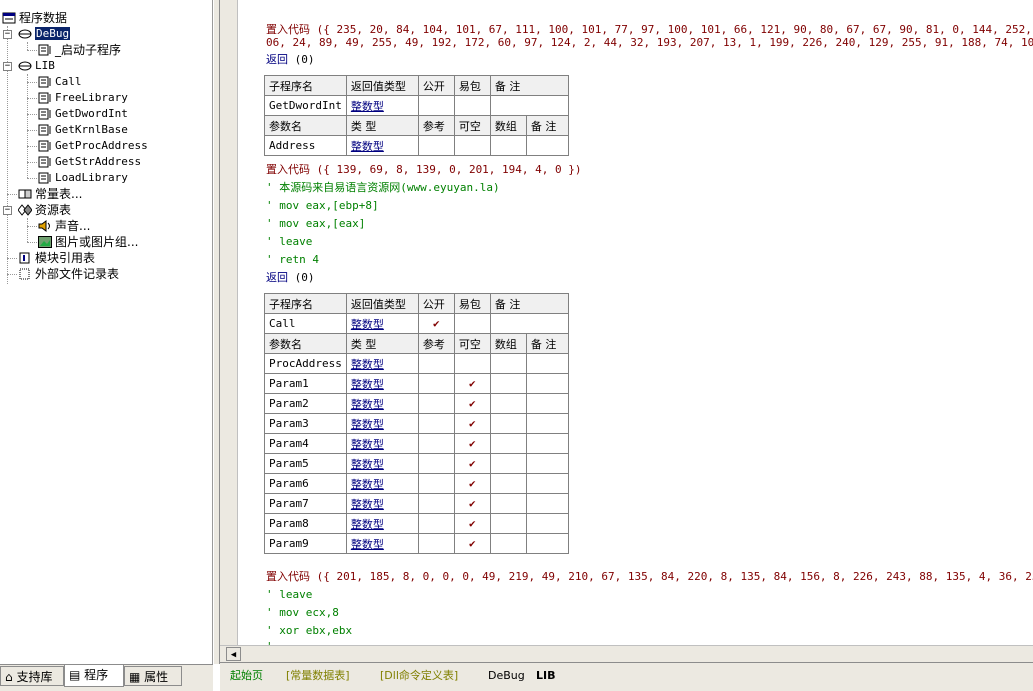 The width and height of the screenshot is (1033, 691). I want to click on tree-item-lib-sub: FreeLibrary, so click(83, 98).